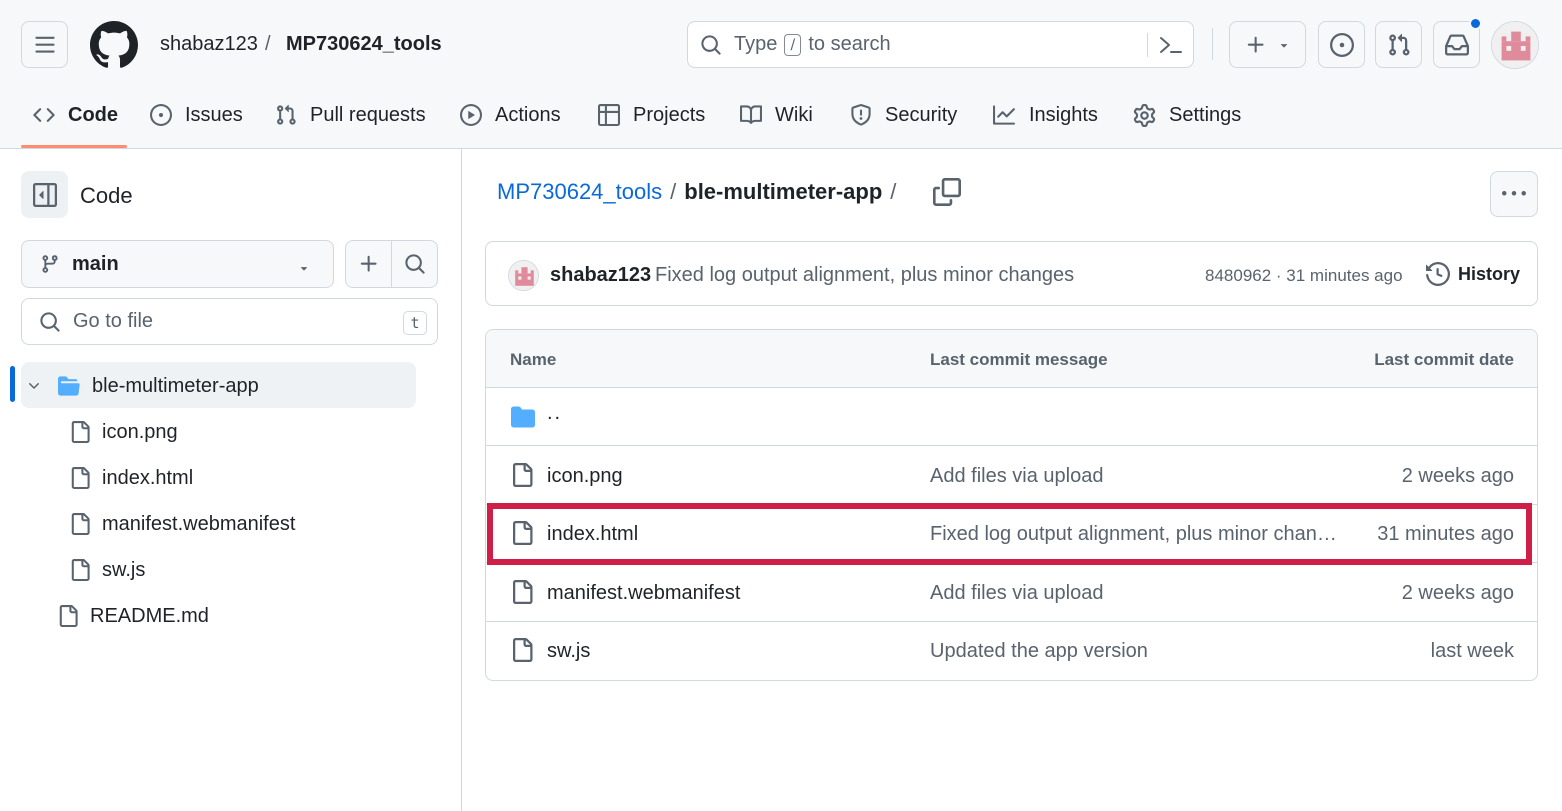 This screenshot has height=811, width=1562. Describe the element at coordinates (1267, 44) in the screenshot. I see `create-new-button` at that location.